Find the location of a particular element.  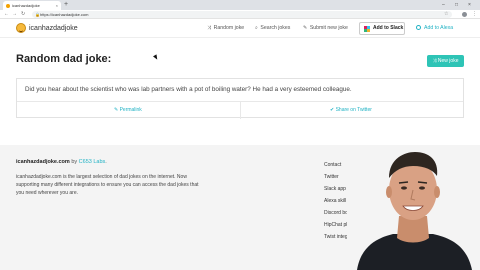

joke-actions: ✎ Permalink ✔ Share on Twitter is located at coordinates (240, 110).